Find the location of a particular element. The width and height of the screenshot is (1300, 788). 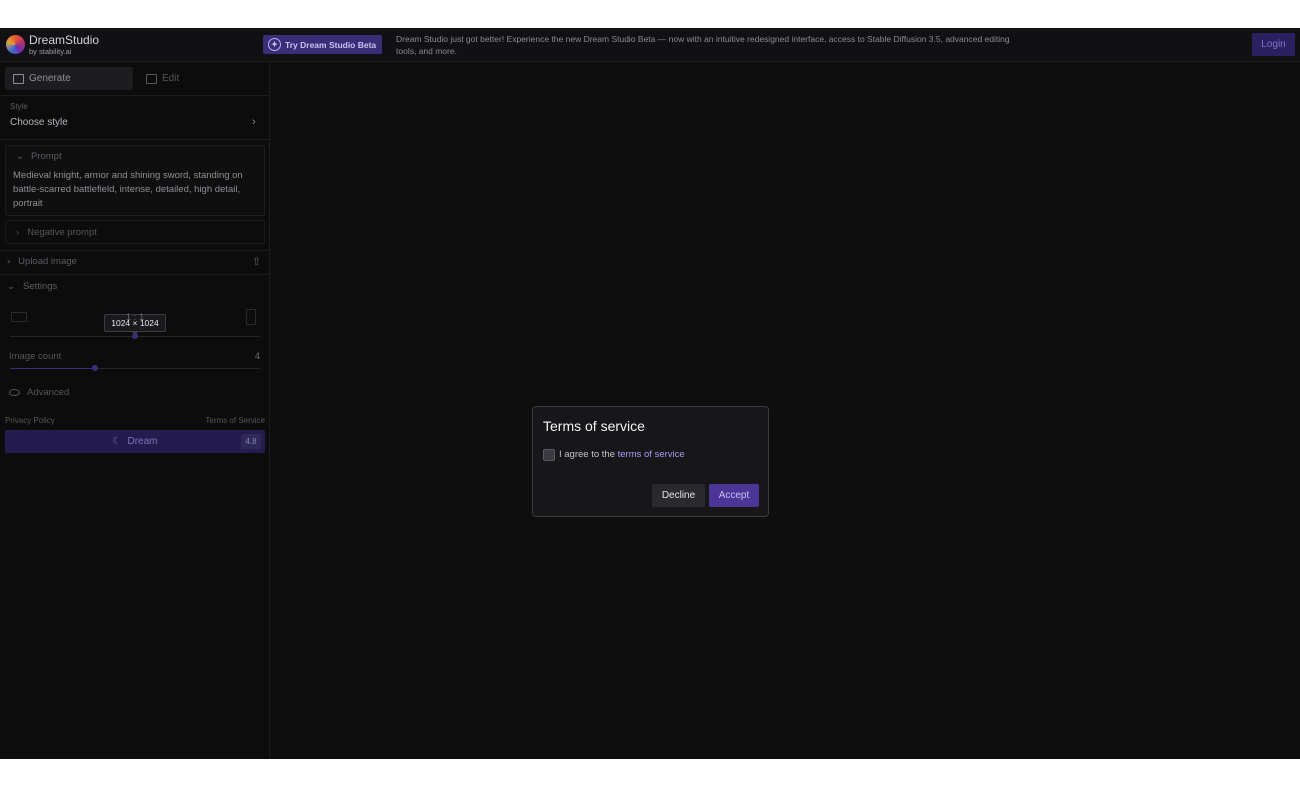

advanced-toggle: Advanced is located at coordinates (39, 392).